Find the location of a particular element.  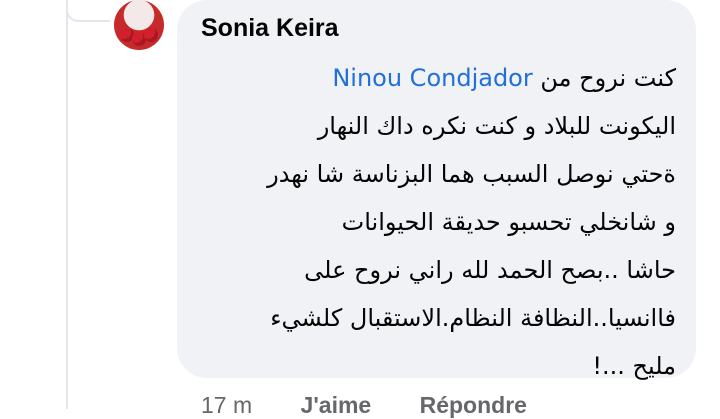

comment-line-7: مليح ...! is located at coordinates (634, 366).